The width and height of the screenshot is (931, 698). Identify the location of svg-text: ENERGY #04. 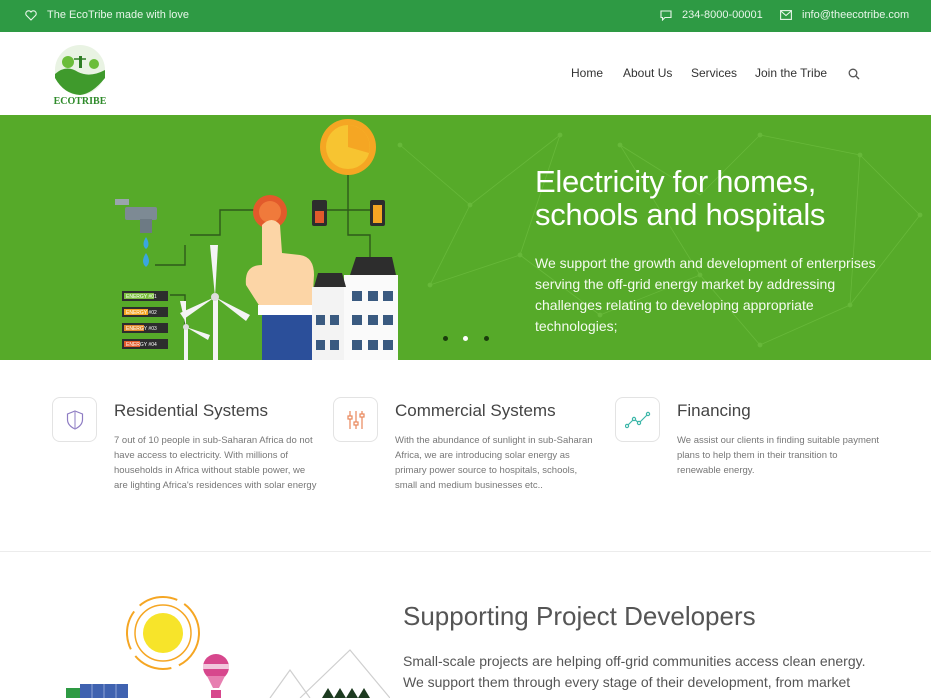
(141, 345).